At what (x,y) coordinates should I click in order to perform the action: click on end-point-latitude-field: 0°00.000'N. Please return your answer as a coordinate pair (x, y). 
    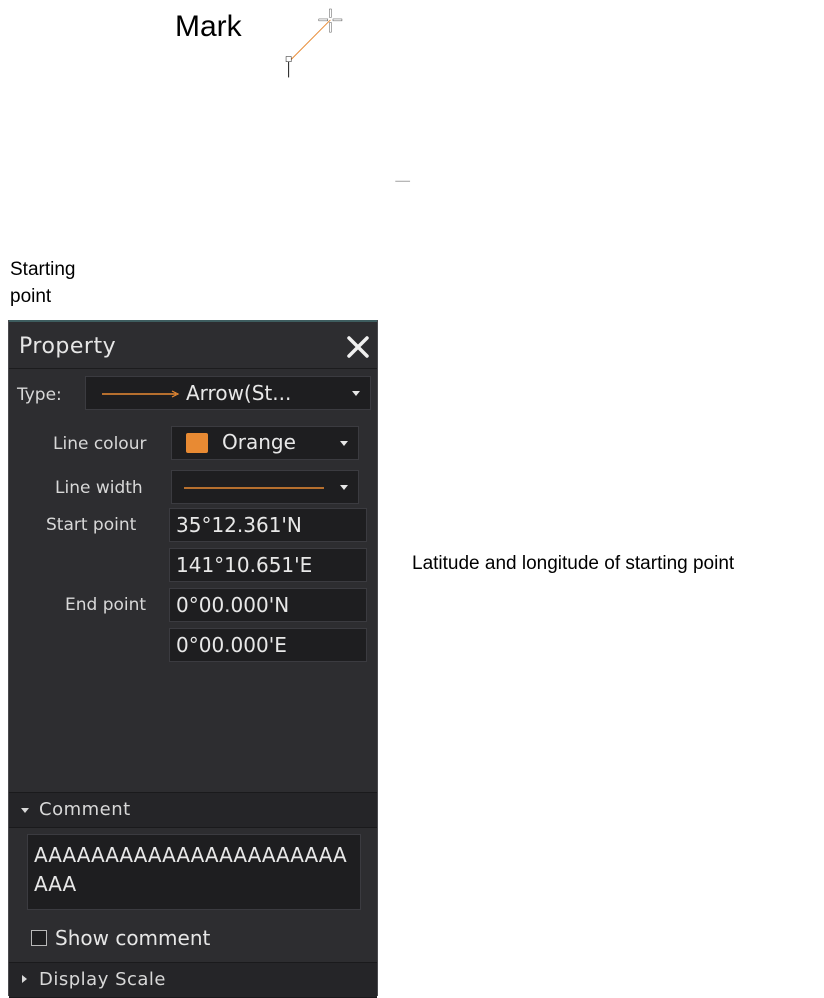
    Looking at the image, I should click on (268, 605).